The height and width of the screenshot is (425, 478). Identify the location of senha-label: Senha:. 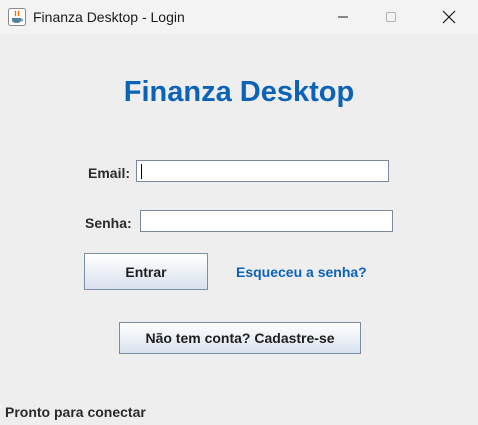
(108, 223).